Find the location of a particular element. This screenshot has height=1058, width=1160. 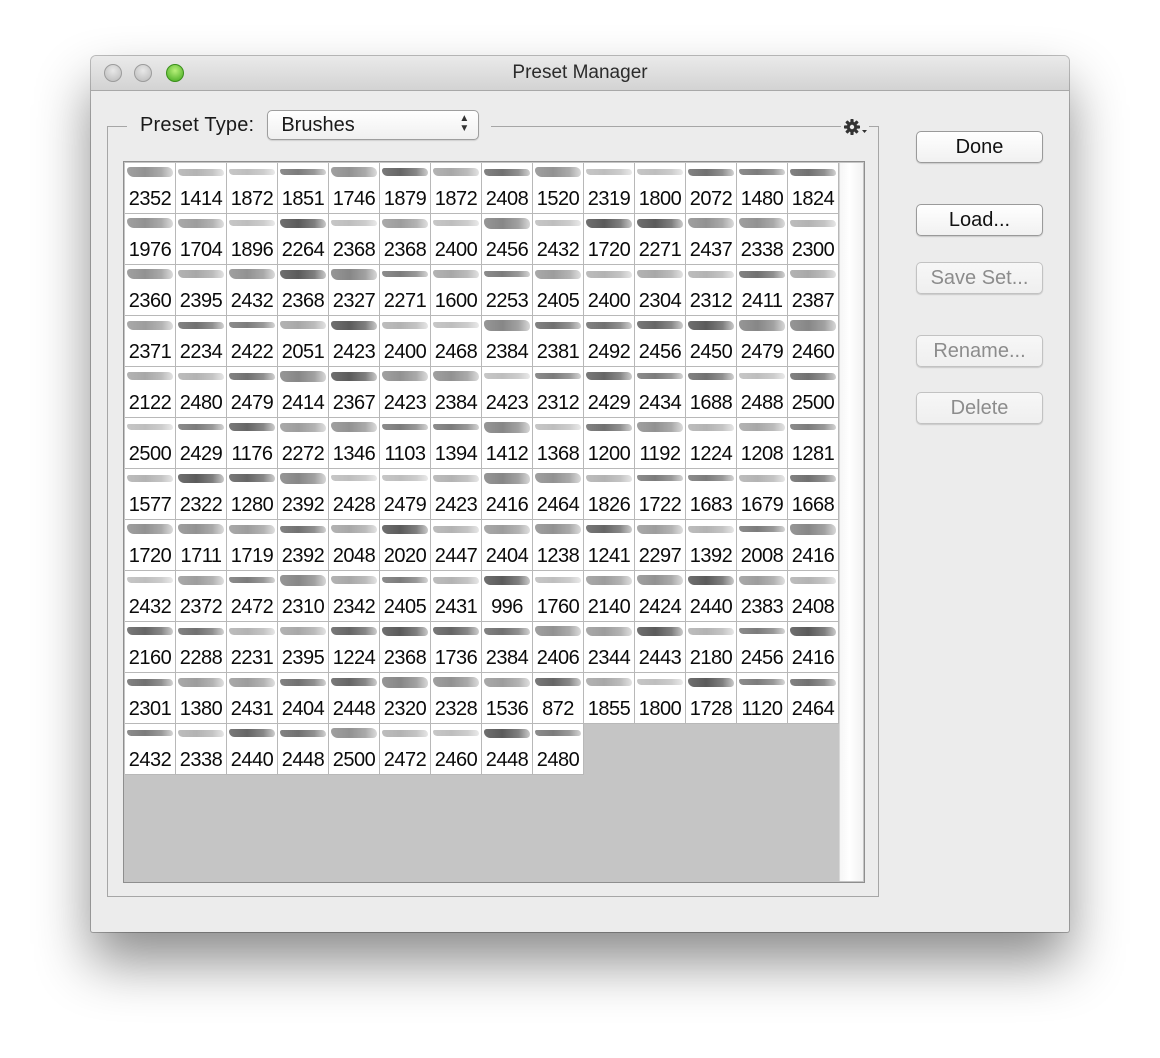

brush-preset-item: 2479 is located at coordinates (762, 341).